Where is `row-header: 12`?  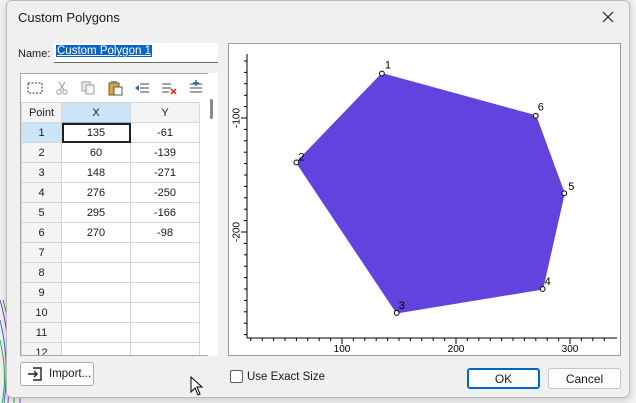 row-header: 12 is located at coordinates (41, 348).